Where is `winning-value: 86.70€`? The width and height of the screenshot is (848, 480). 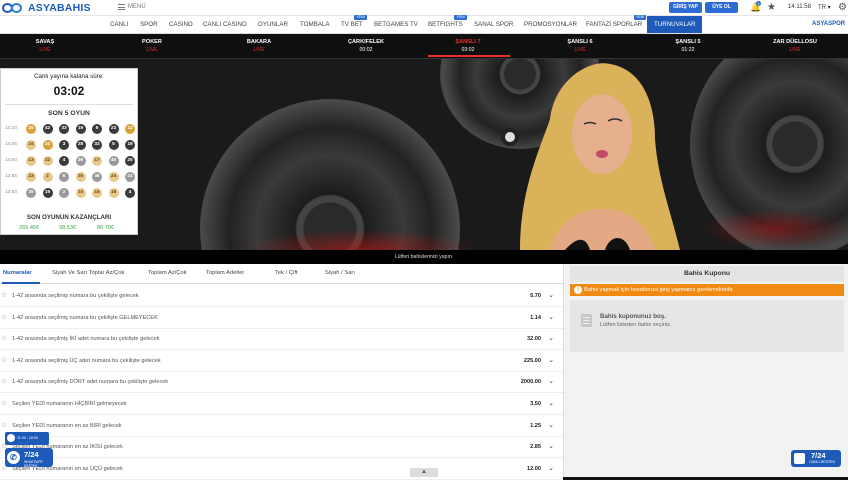
winning-value: 86.70€ is located at coordinates (106, 228).